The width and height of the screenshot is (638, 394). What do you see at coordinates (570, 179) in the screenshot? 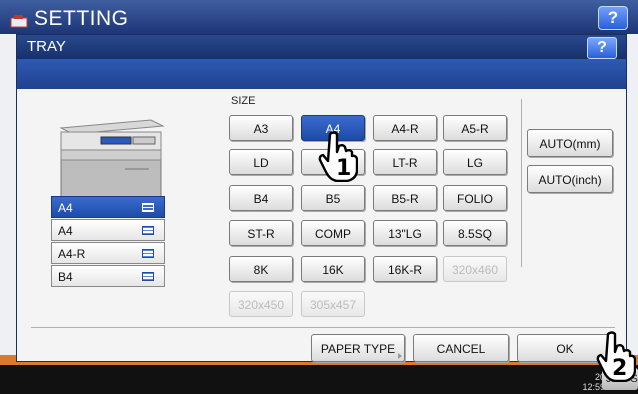
I see `auto-inch-button: AUTO(inch)` at bounding box center [570, 179].